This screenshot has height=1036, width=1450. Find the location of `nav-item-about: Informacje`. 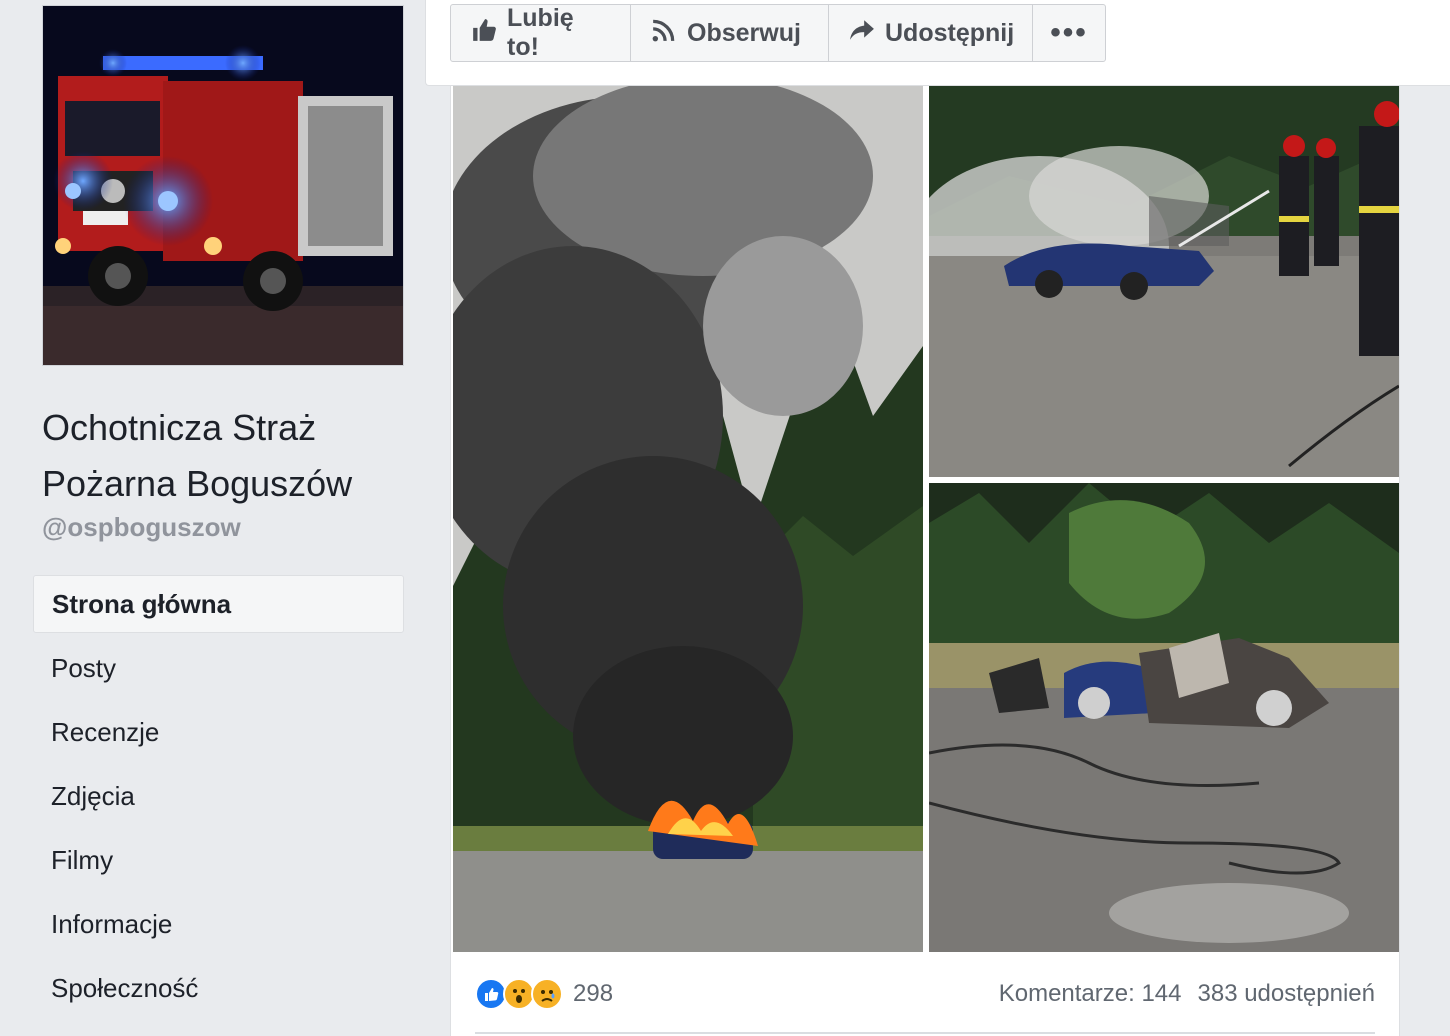

nav-item-about: Informacje is located at coordinates (218, 924).